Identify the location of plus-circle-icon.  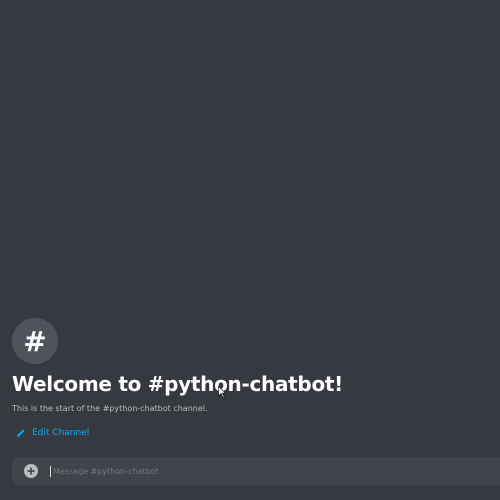
(31, 471).